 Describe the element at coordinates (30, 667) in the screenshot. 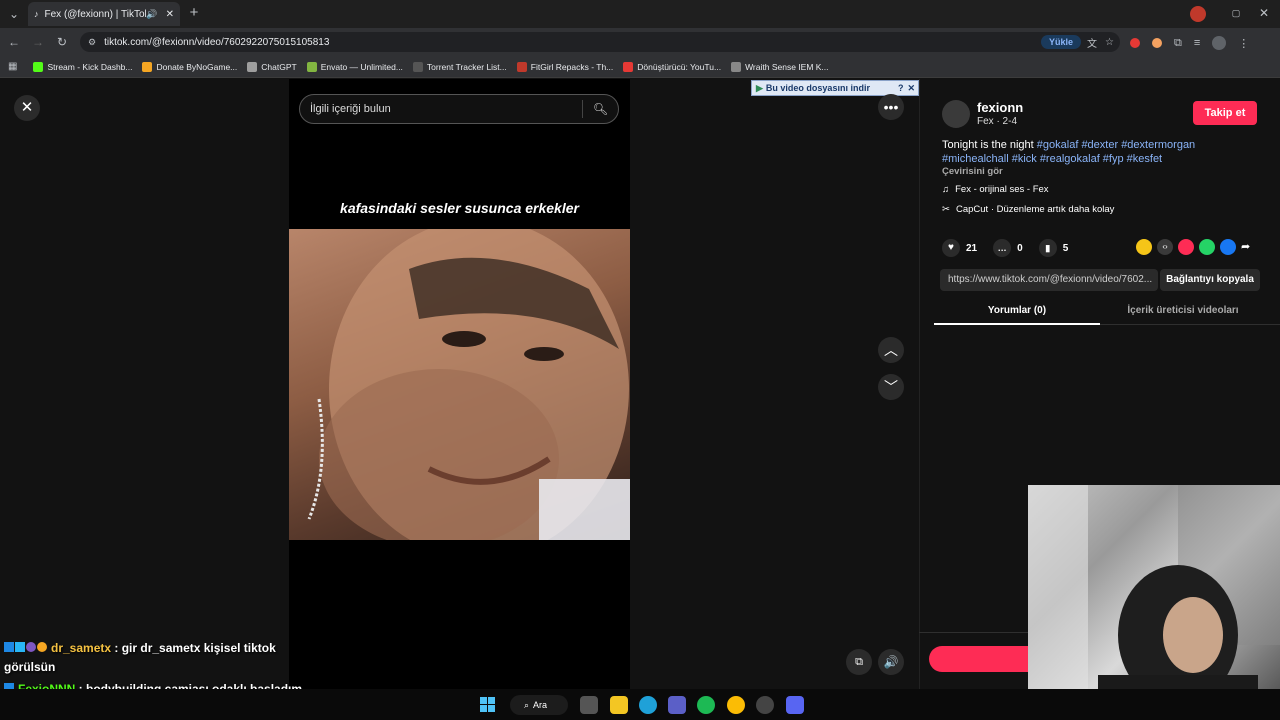

I see `chat-message-continued: görülsün` at that location.